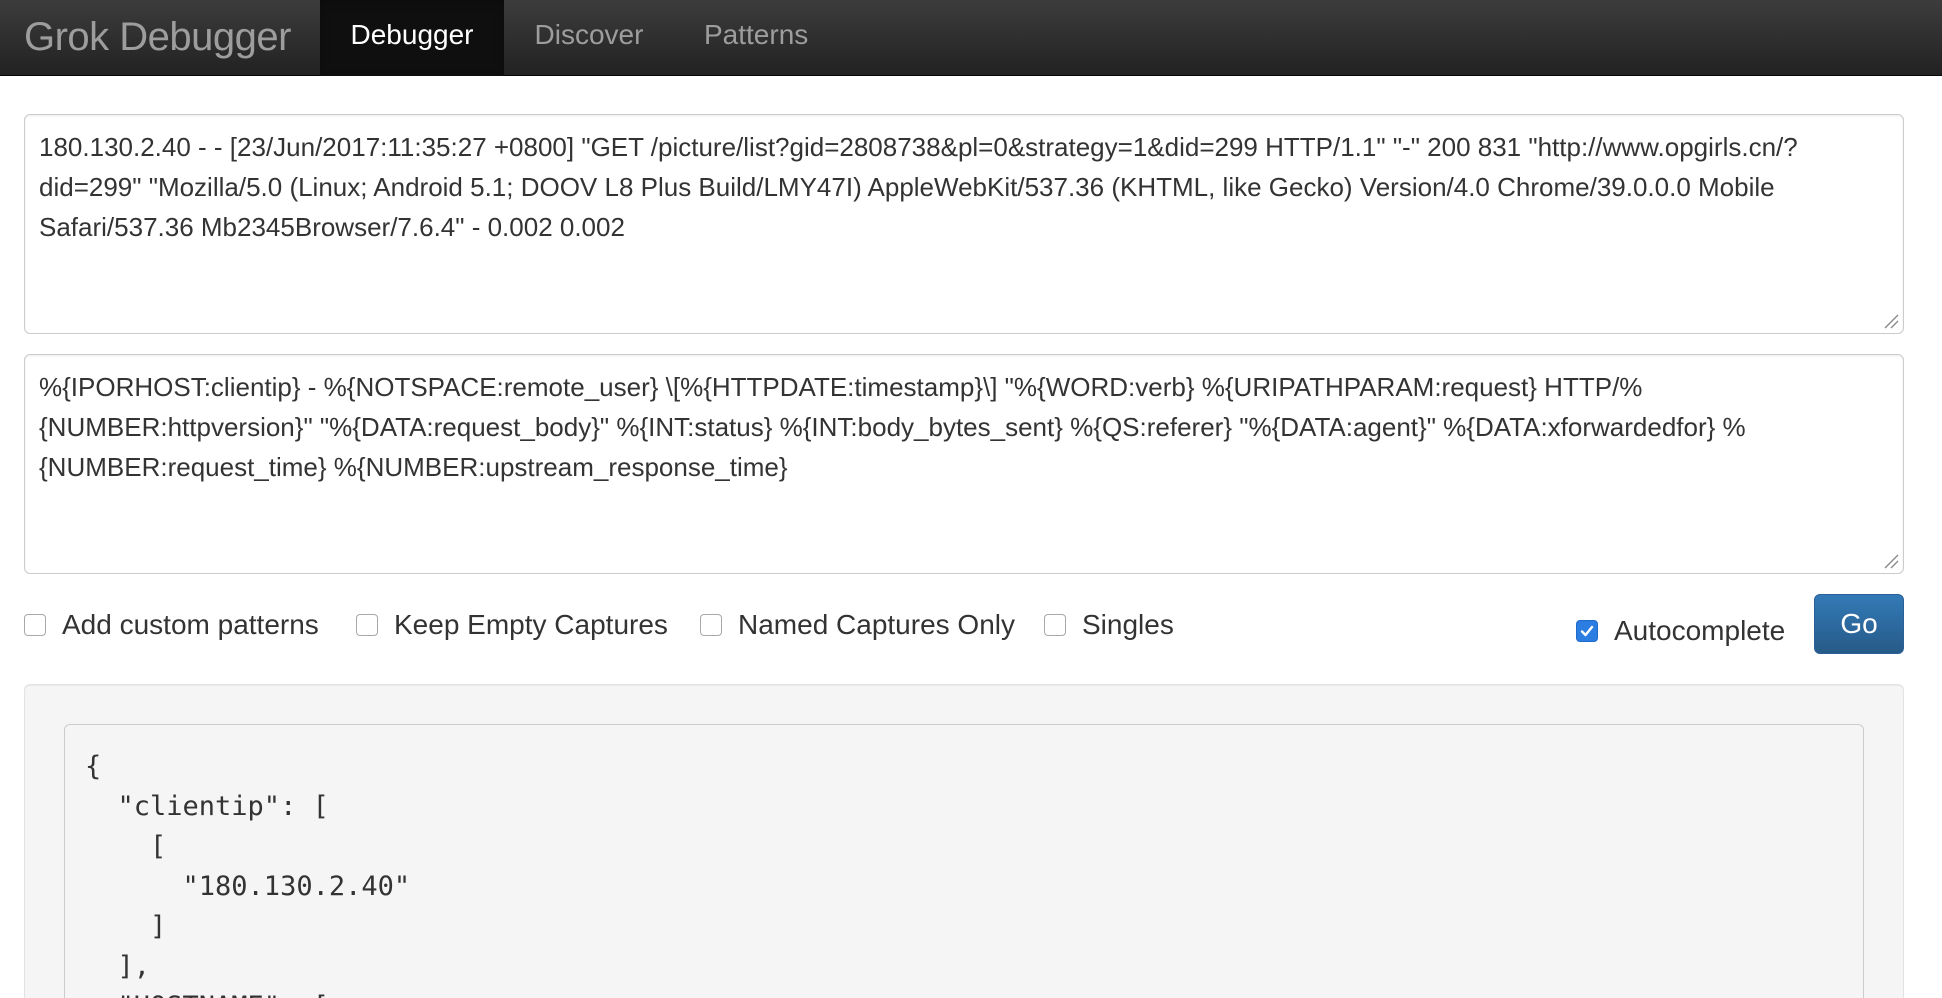  I want to click on keep-empty-captures-option: Keep Empty Captures, so click(512, 625).